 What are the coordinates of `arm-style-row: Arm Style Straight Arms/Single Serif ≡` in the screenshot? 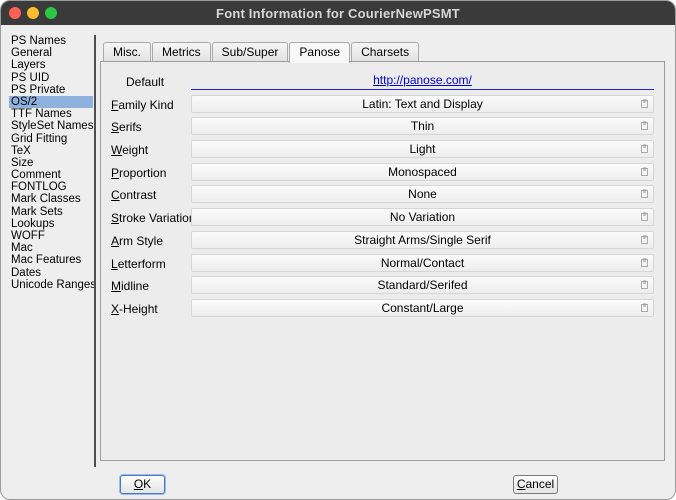 It's located at (383, 242).